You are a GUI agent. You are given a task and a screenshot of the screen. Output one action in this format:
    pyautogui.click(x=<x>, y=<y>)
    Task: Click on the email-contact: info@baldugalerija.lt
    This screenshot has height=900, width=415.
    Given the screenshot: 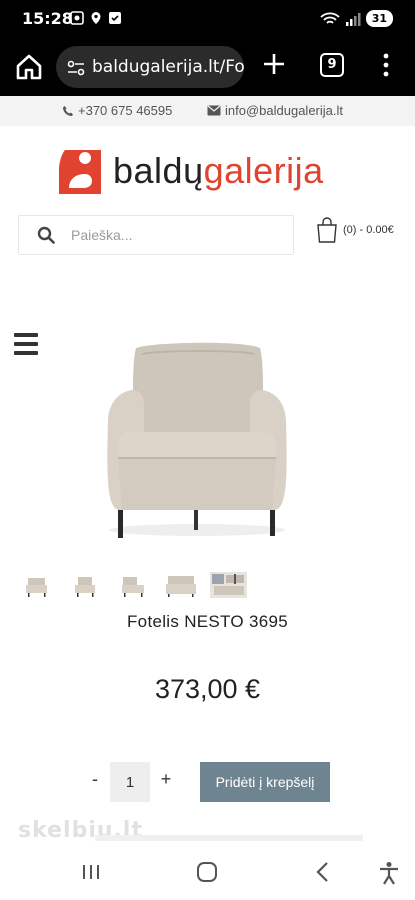 What is the action you would take?
    pyautogui.click(x=275, y=110)
    